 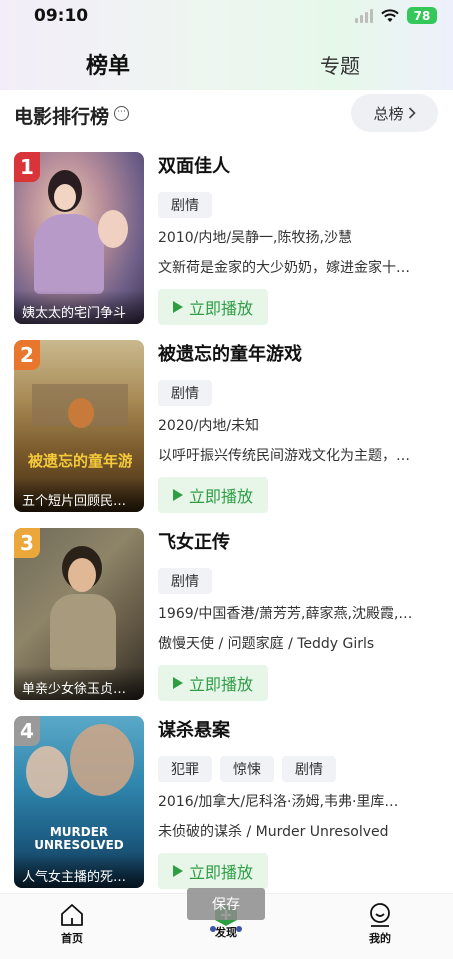 What do you see at coordinates (108, 64) in the screenshot?
I see `tab-ranking: 榜单` at bounding box center [108, 64].